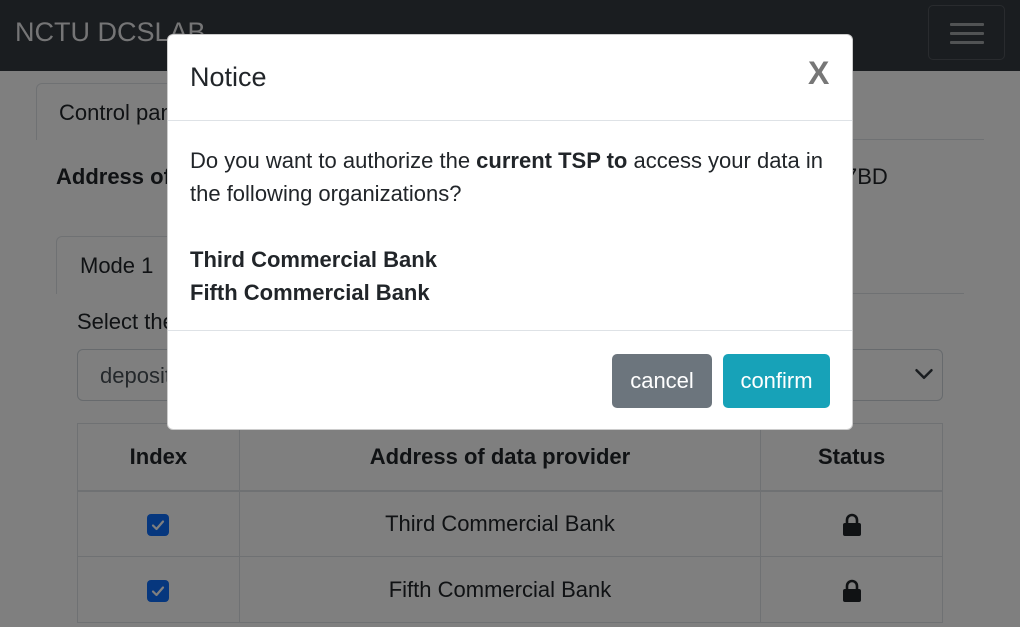 The image size is (1020, 627). I want to click on organization-item: Fifth Commercial Bank, so click(310, 292).